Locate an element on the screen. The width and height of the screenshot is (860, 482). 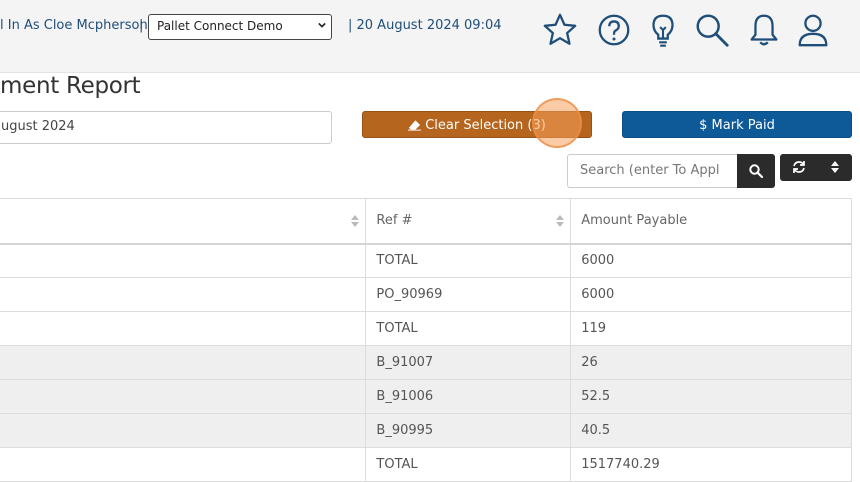
bell-icon is located at coordinates (764, 30).